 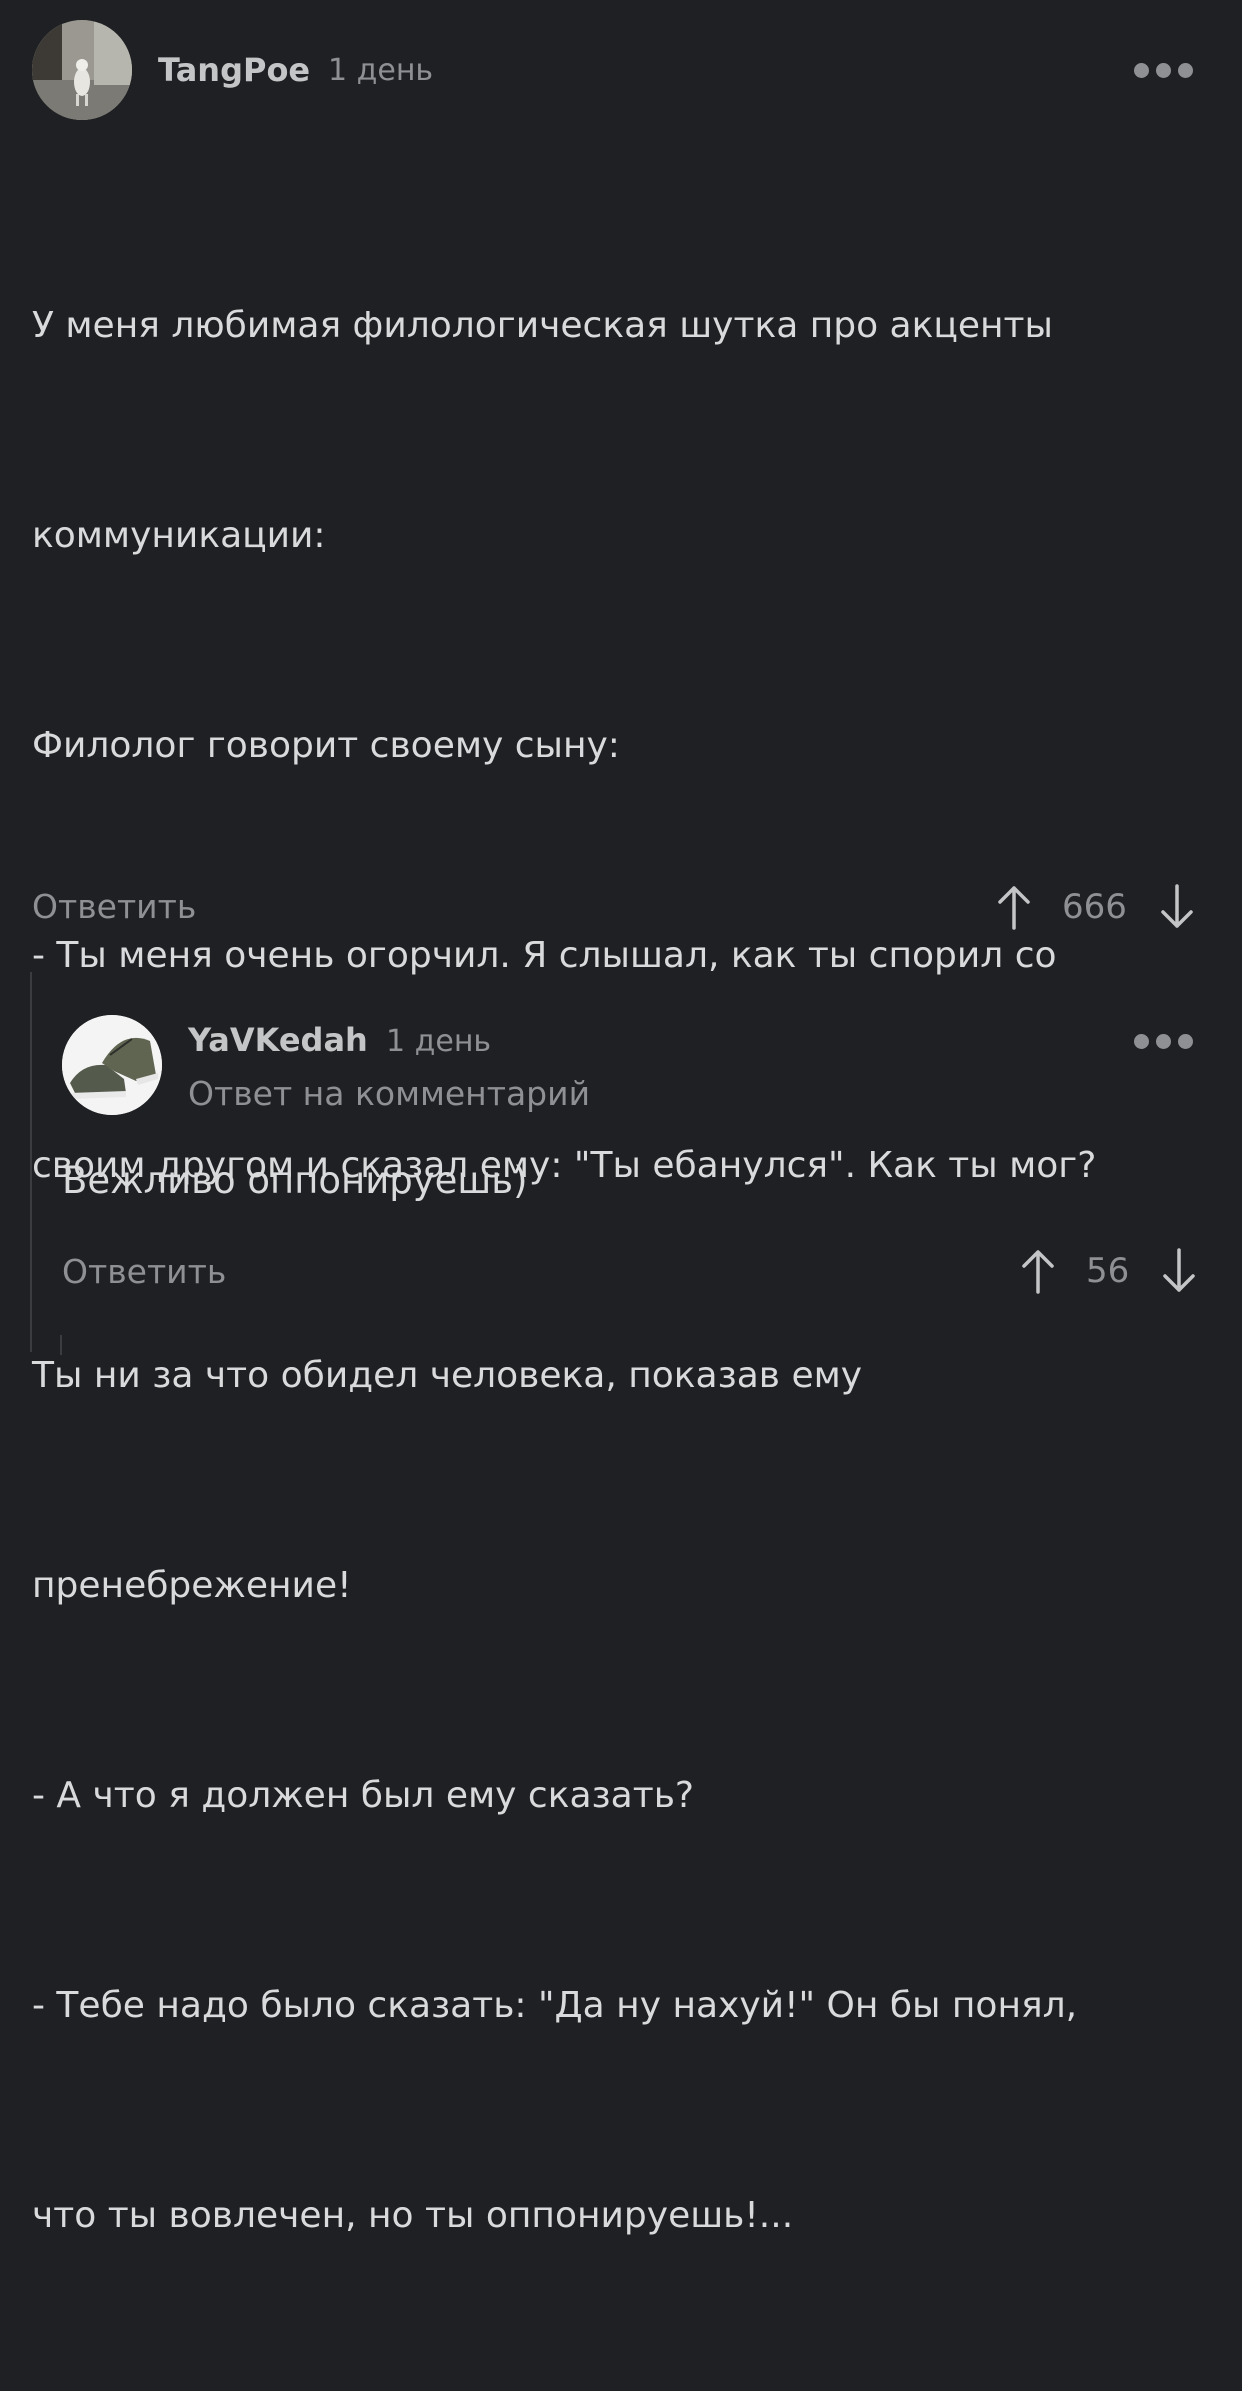 What do you see at coordinates (326, 745) in the screenshot?
I see `comment-line: Филолог говорит своему сыну:` at bounding box center [326, 745].